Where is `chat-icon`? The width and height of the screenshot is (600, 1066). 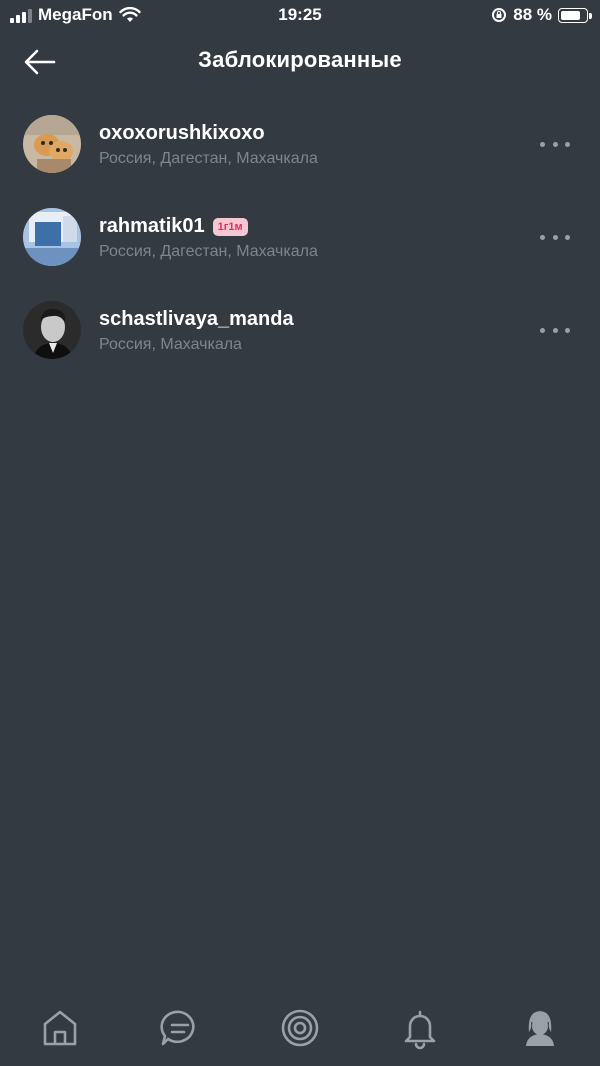
chat-icon is located at coordinates (180, 1028).